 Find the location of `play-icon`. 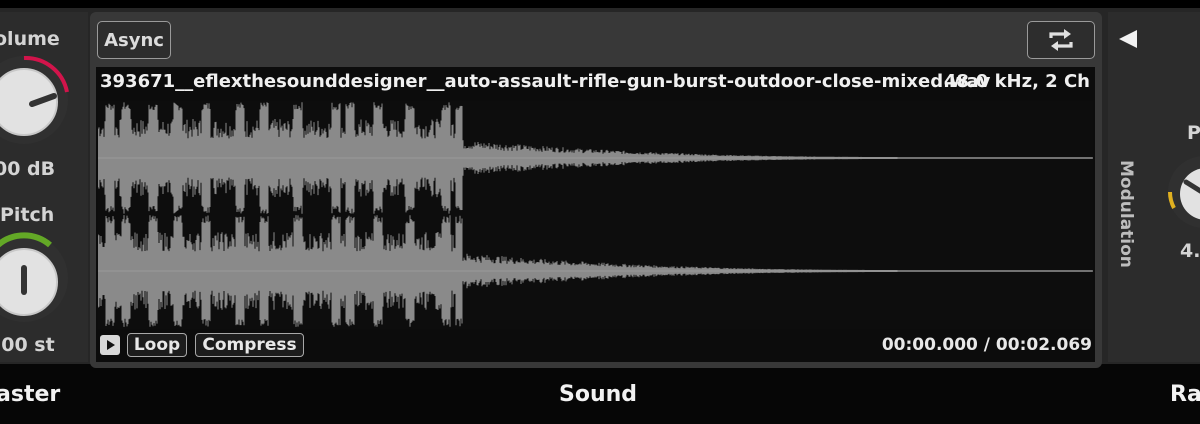

play-icon is located at coordinates (111, 345).